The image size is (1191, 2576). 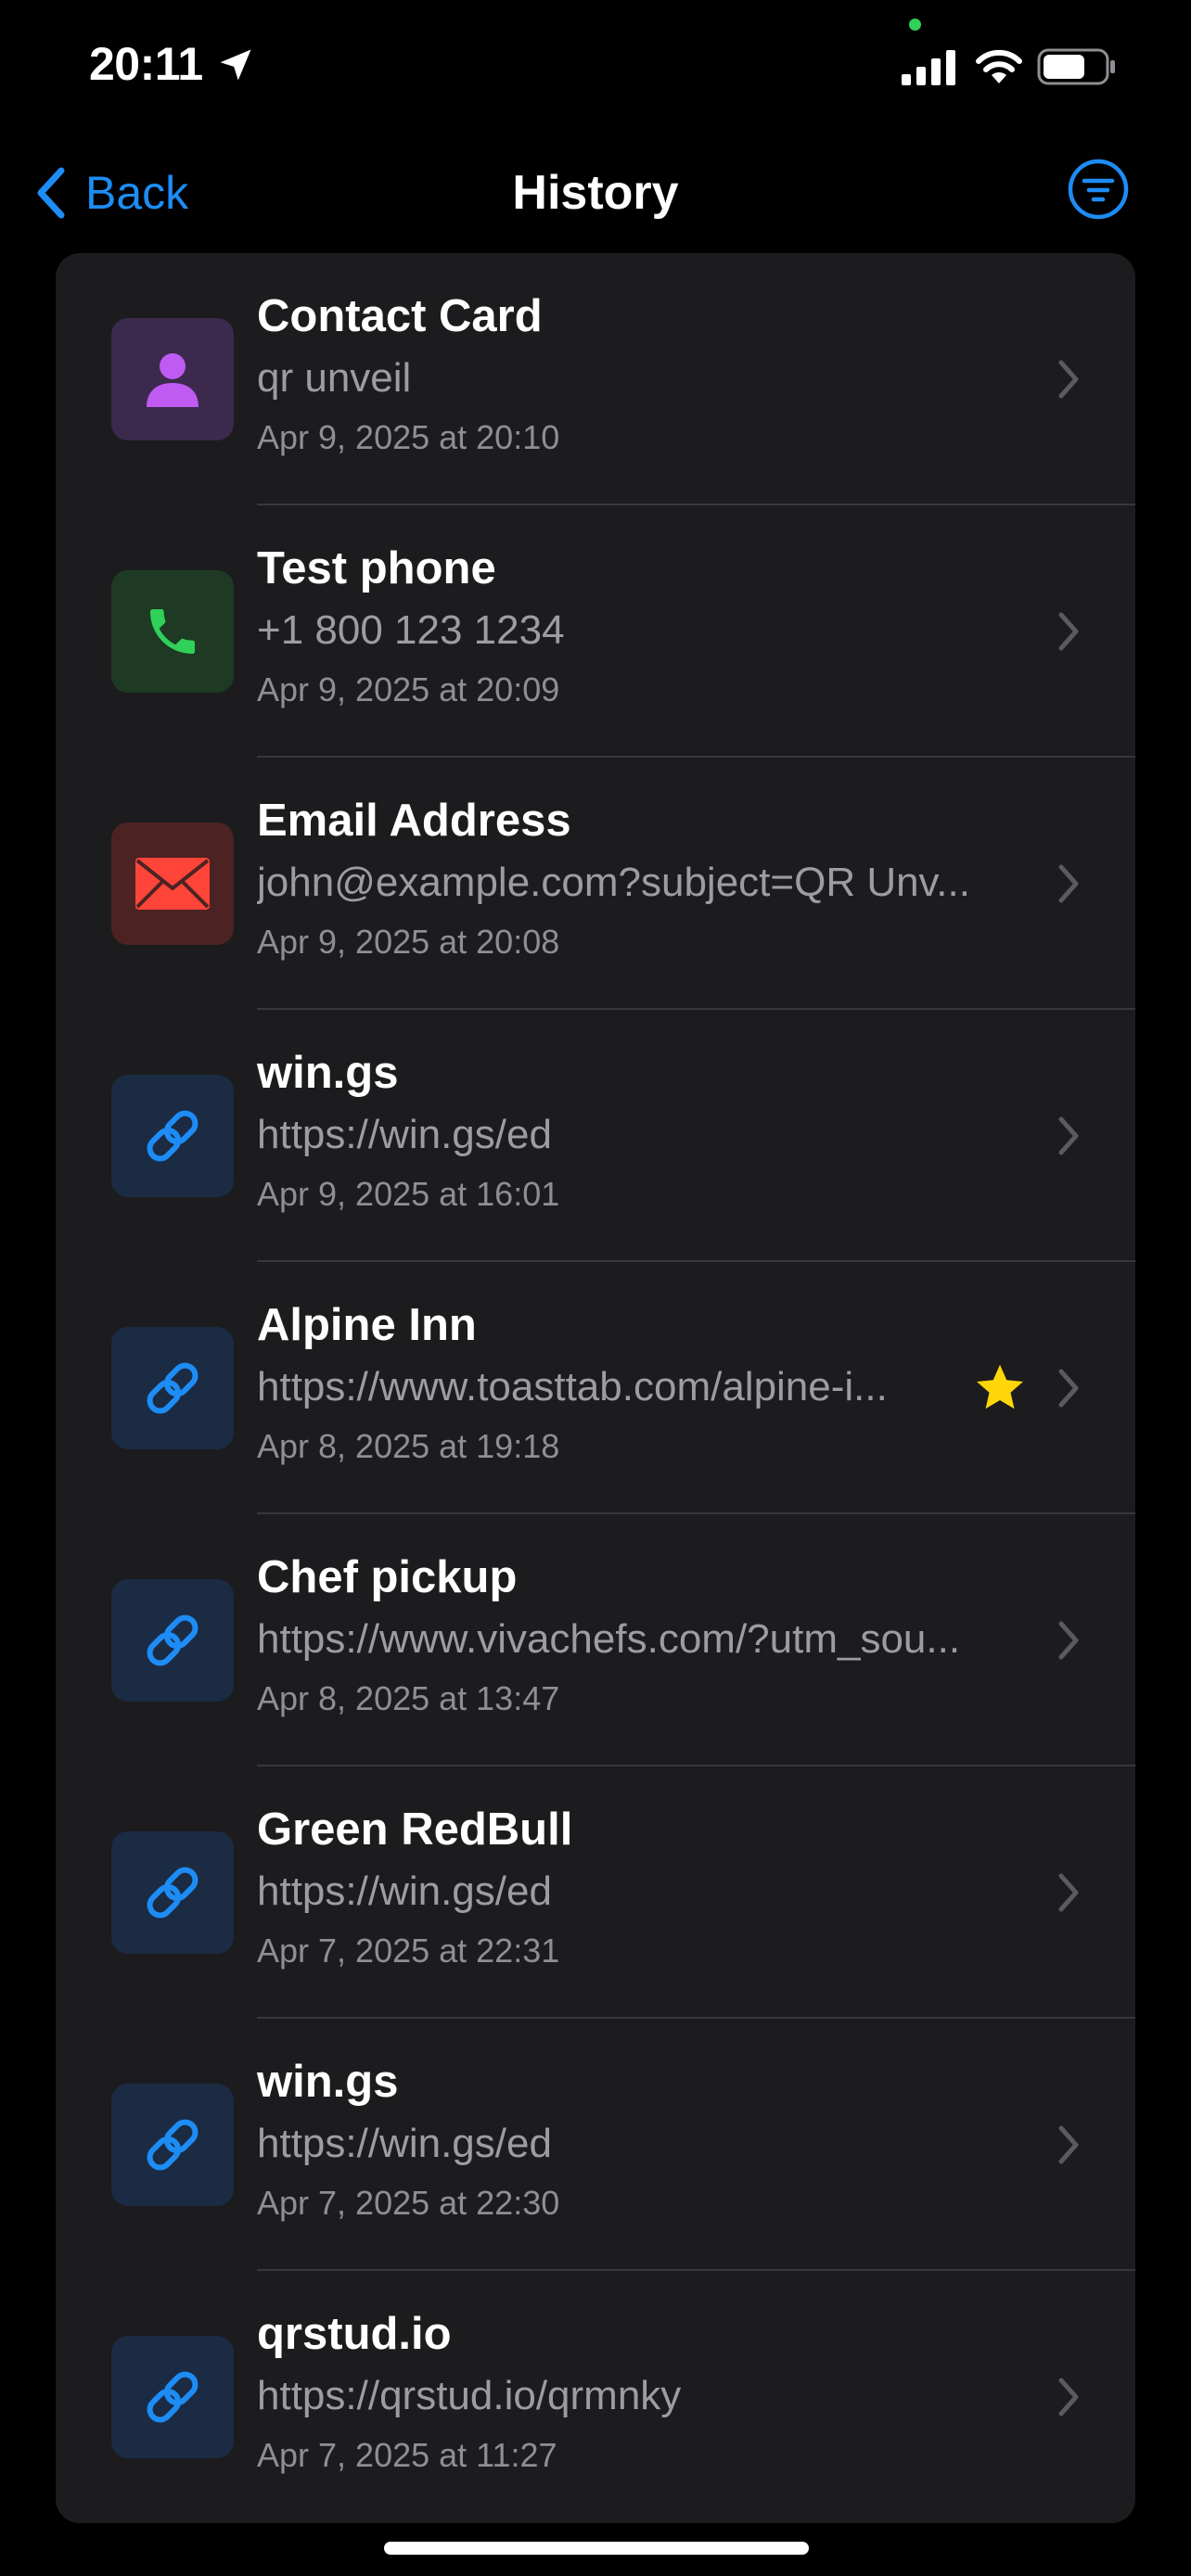 I want to click on row-title: qrstud.io, so click(x=354, y=2334).